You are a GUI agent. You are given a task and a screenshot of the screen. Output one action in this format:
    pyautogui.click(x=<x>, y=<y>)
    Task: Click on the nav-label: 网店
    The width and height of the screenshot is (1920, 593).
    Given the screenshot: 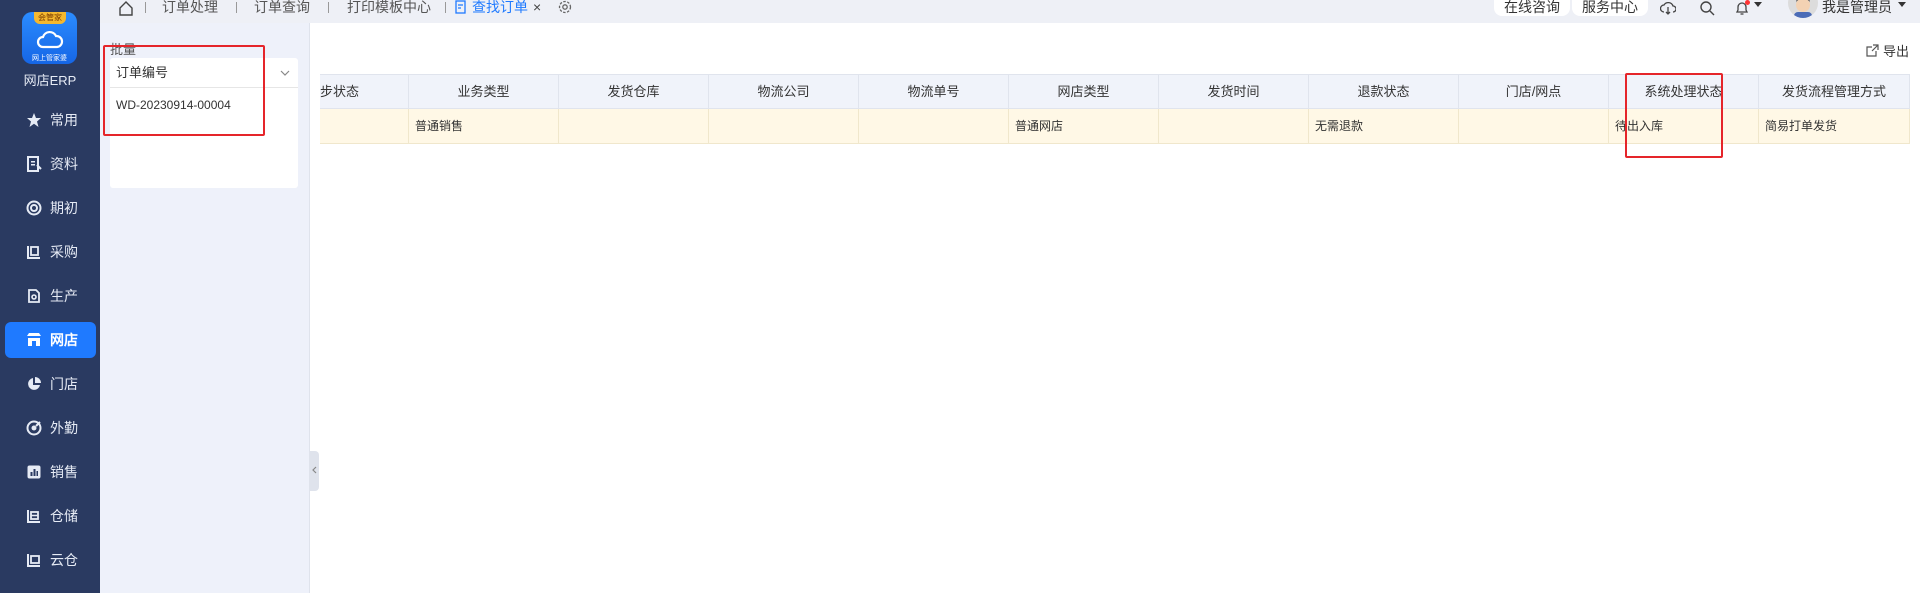 What is the action you would take?
    pyautogui.click(x=64, y=340)
    